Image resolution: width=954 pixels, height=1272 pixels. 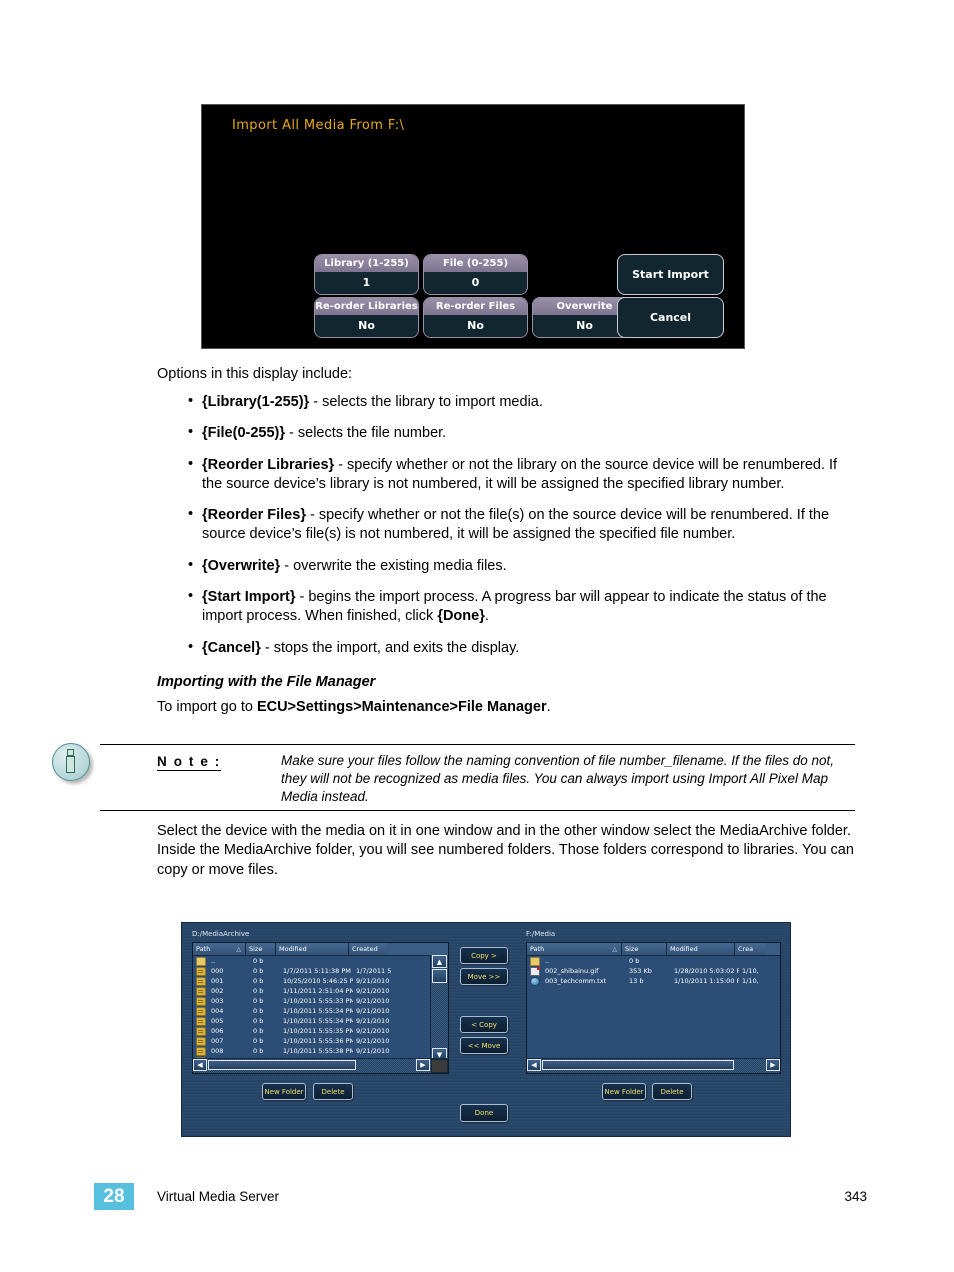 What do you see at coordinates (439, 1008) in the screenshot?
I see `left-vertical-scrollbar: ▲ ▼` at bounding box center [439, 1008].